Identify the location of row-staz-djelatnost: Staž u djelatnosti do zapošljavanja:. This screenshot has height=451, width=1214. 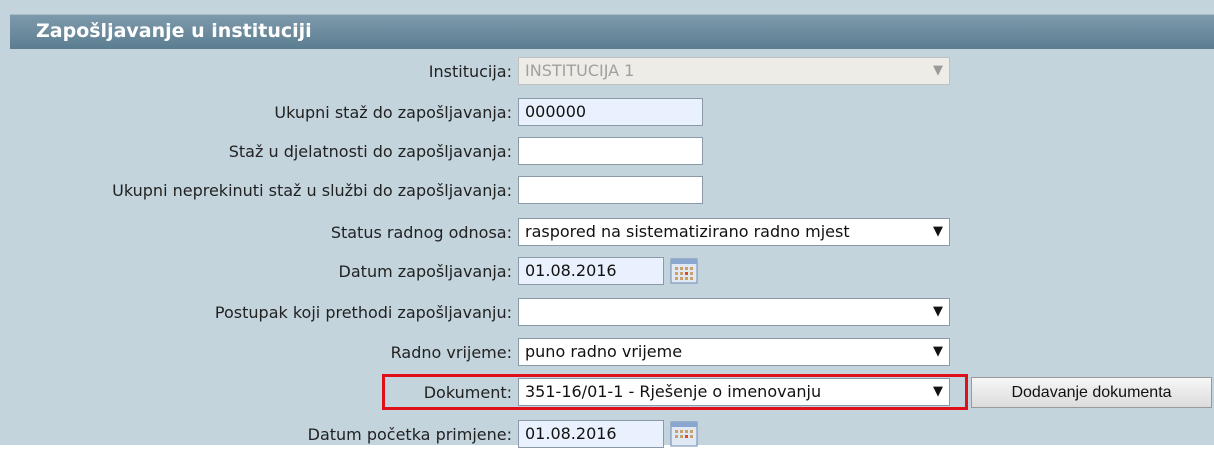
(607, 152).